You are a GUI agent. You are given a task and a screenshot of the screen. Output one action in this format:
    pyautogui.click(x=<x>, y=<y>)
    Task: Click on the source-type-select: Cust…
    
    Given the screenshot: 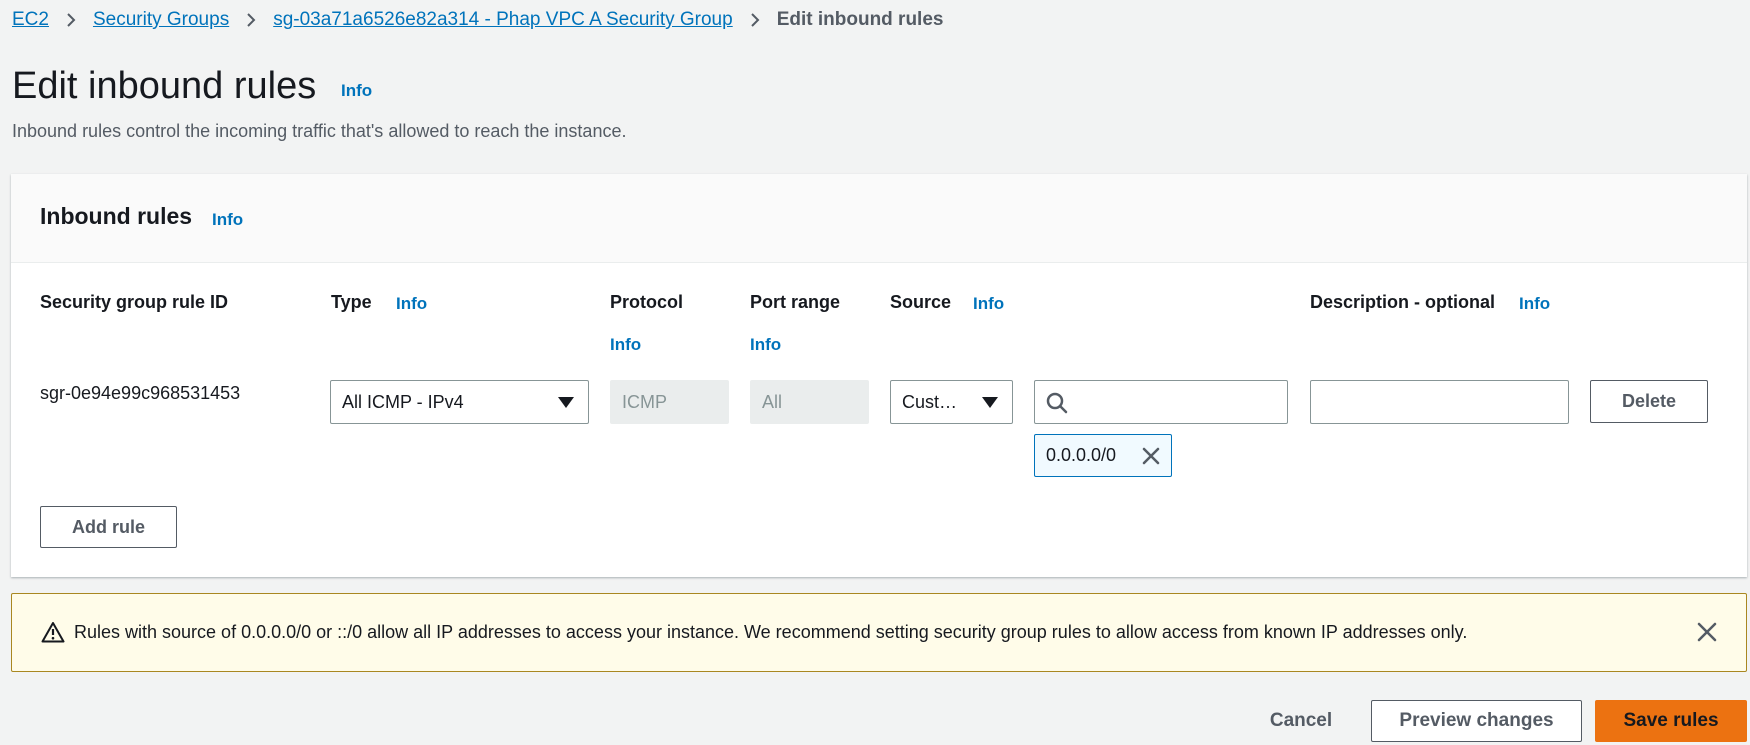 What is the action you would take?
    pyautogui.click(x=951, y=402)
    